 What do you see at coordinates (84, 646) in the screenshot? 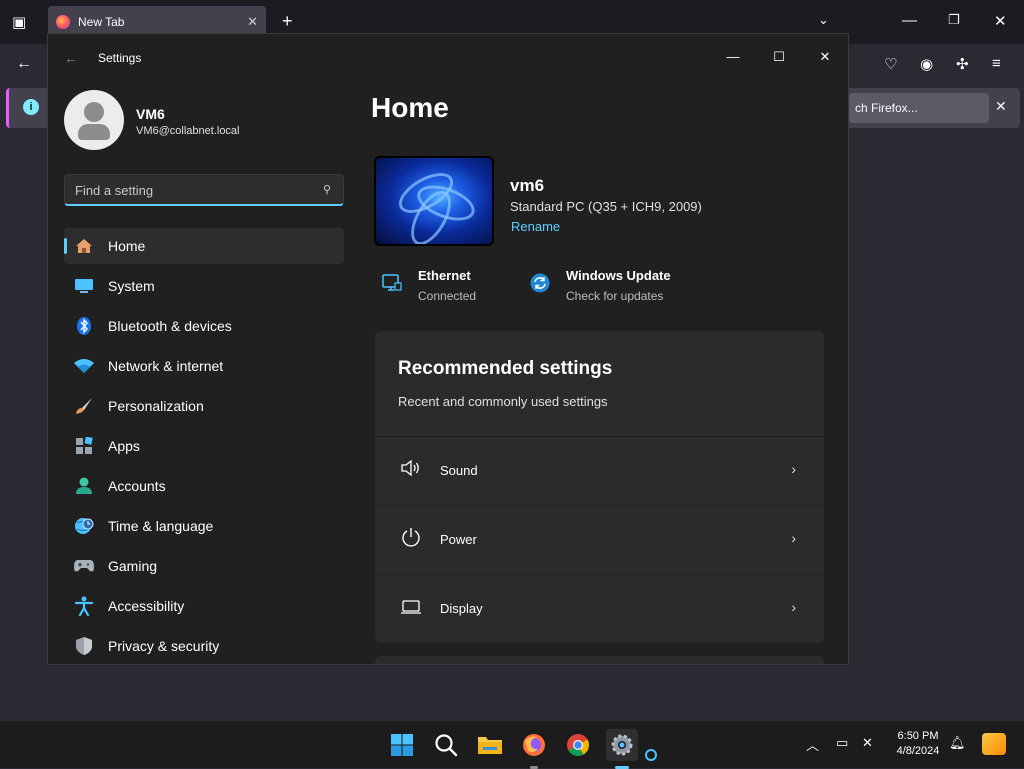
I see `shield-icon` at bounding box center [84, 646].